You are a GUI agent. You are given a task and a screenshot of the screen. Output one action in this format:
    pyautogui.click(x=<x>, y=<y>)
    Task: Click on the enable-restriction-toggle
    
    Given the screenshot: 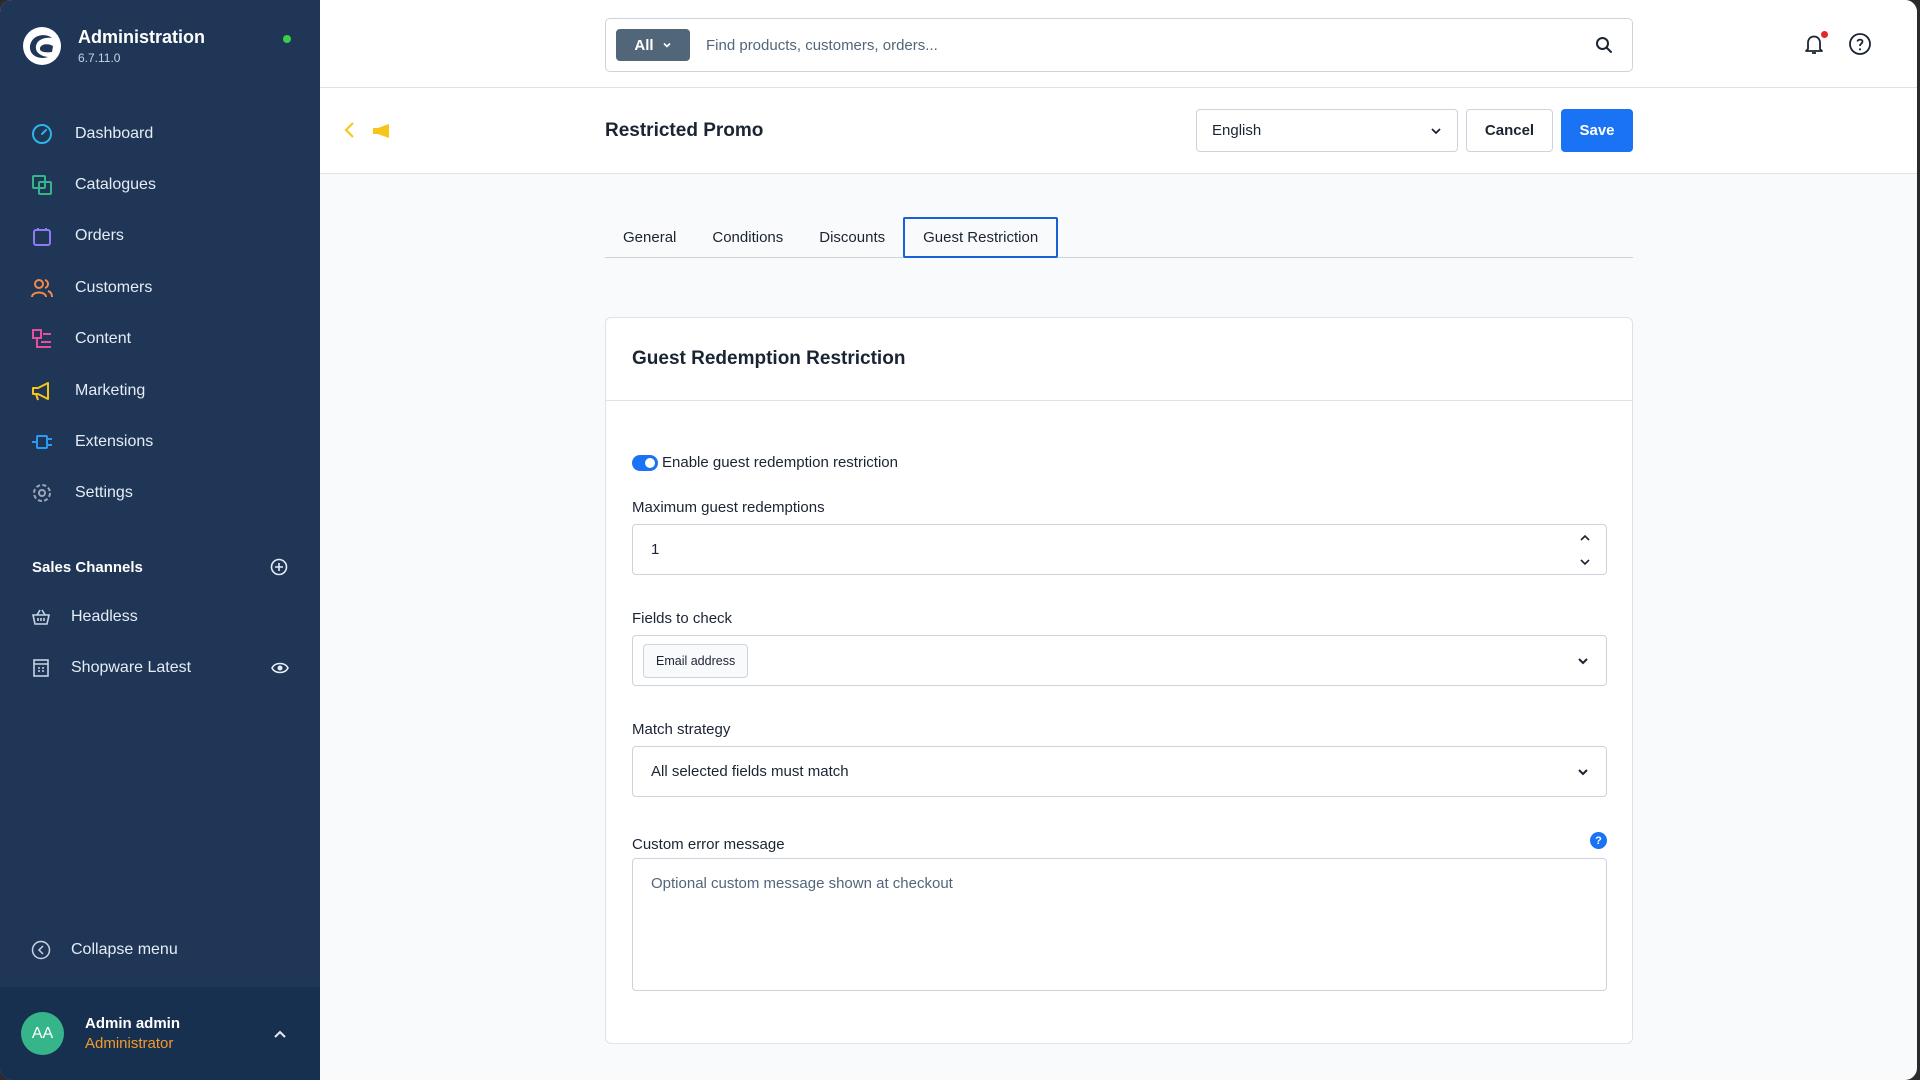 What is the action you would take?
    pyautogui.click(x=645, y=462)
    